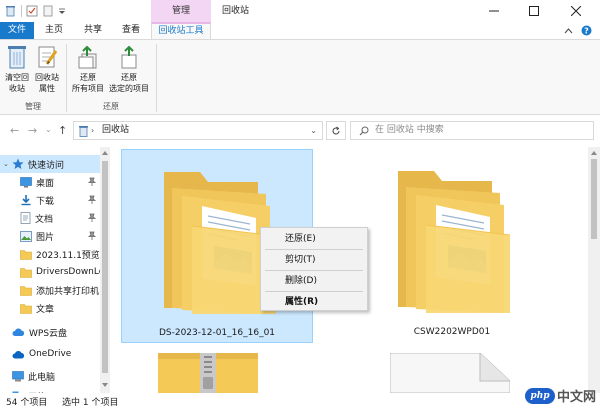  What do you see at coordinates (217, 373) in the screenshot?
I see `file-item-zip` at bounding box center [217, 373].